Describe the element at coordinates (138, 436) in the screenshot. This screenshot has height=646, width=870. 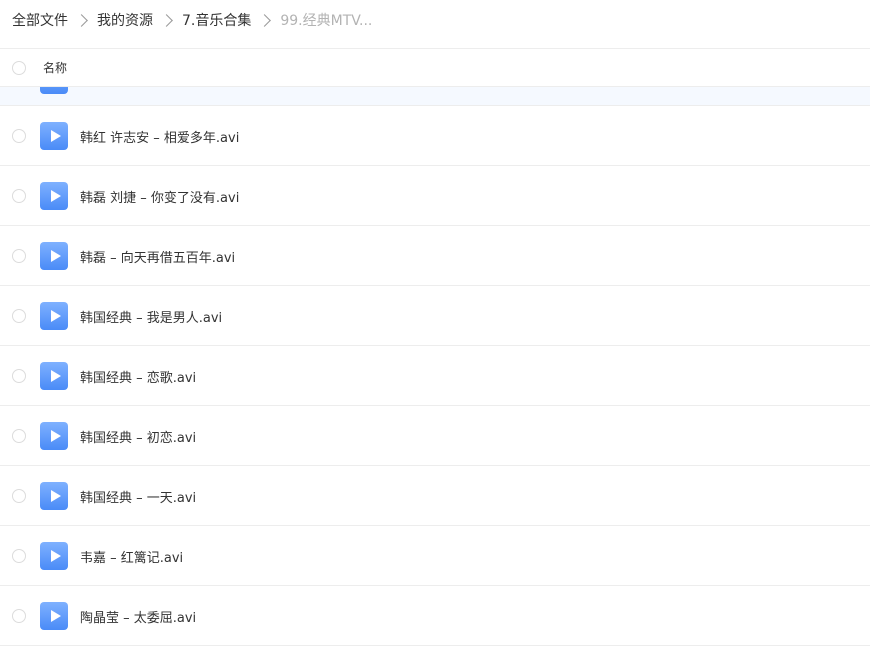
I see `file-name: 韩国经典 – 初恋.avi` at that location.